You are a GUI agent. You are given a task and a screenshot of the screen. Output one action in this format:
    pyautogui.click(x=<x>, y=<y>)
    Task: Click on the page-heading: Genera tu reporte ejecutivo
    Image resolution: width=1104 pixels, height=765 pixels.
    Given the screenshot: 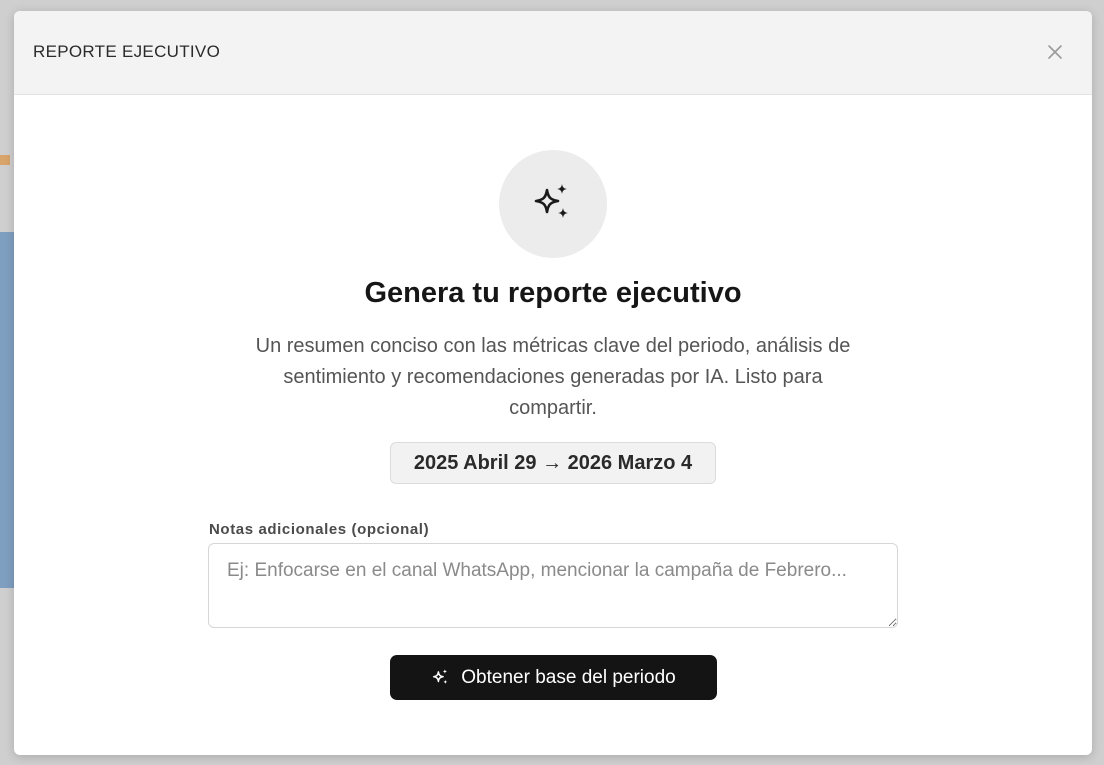 What is the action you would take?
    pyautogui.click(x=553, y=293)
    